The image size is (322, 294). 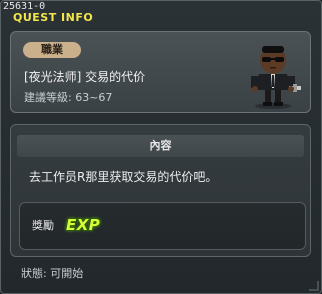 I want to click on reward-box: 獎勵 EXP, so click(x=162, y=226).